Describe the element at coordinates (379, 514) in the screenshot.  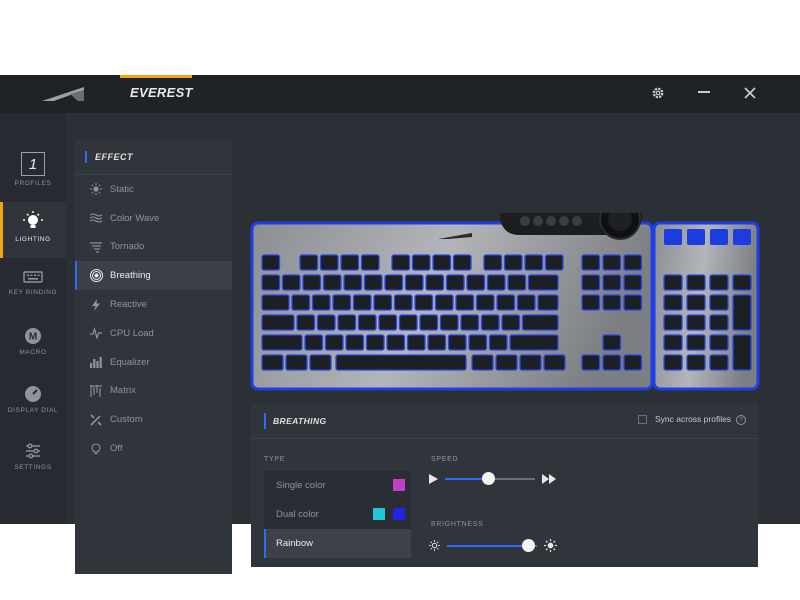
I see `color-swatch-first` at that location.